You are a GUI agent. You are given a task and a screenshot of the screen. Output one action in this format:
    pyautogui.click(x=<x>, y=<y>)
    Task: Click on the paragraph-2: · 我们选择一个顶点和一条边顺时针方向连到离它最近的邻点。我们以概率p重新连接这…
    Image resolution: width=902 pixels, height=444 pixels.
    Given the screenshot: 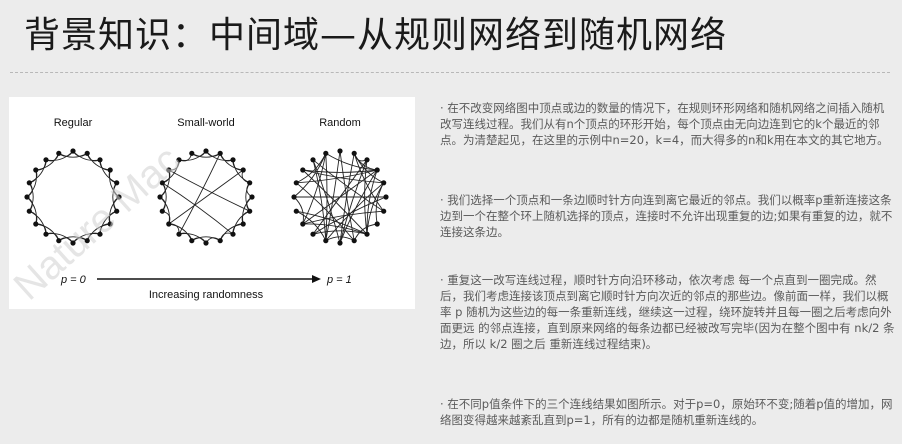 What is the action you would take?
    pyautogui.click(x=666, y=216)
    